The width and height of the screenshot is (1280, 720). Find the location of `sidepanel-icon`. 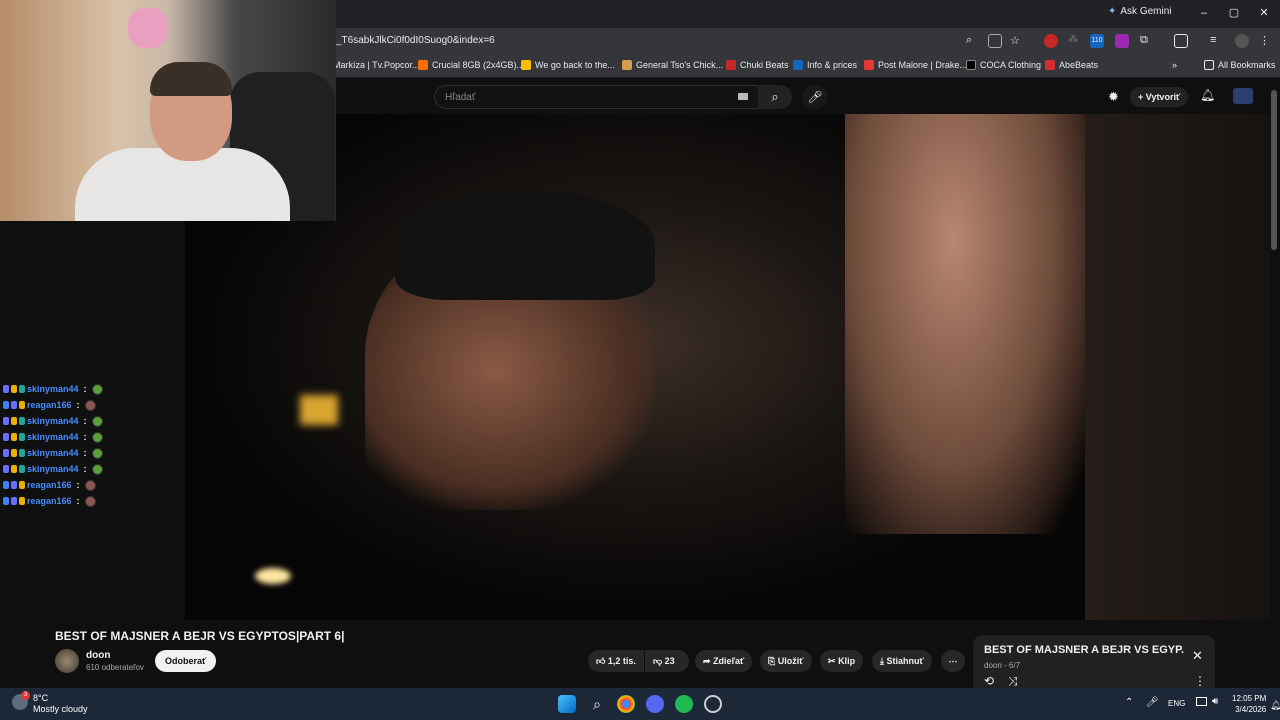

sidepanel-icon is located at coordinates (1181, 41).